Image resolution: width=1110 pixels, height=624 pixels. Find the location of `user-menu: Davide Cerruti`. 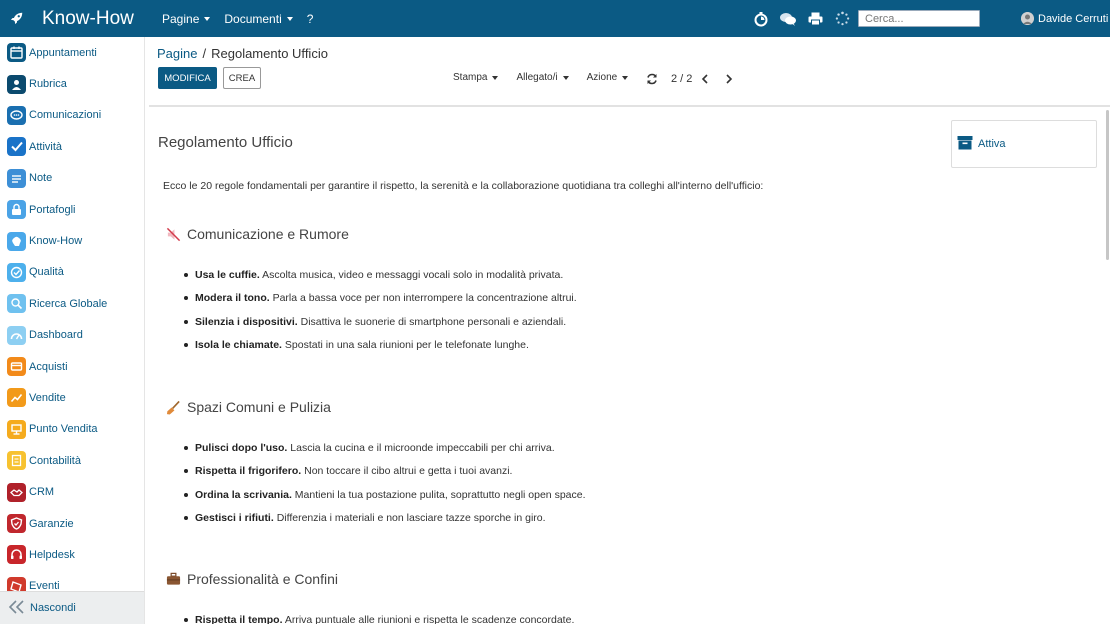

user-menu: Davide Cerruti is located at coordinates (1064, 18).